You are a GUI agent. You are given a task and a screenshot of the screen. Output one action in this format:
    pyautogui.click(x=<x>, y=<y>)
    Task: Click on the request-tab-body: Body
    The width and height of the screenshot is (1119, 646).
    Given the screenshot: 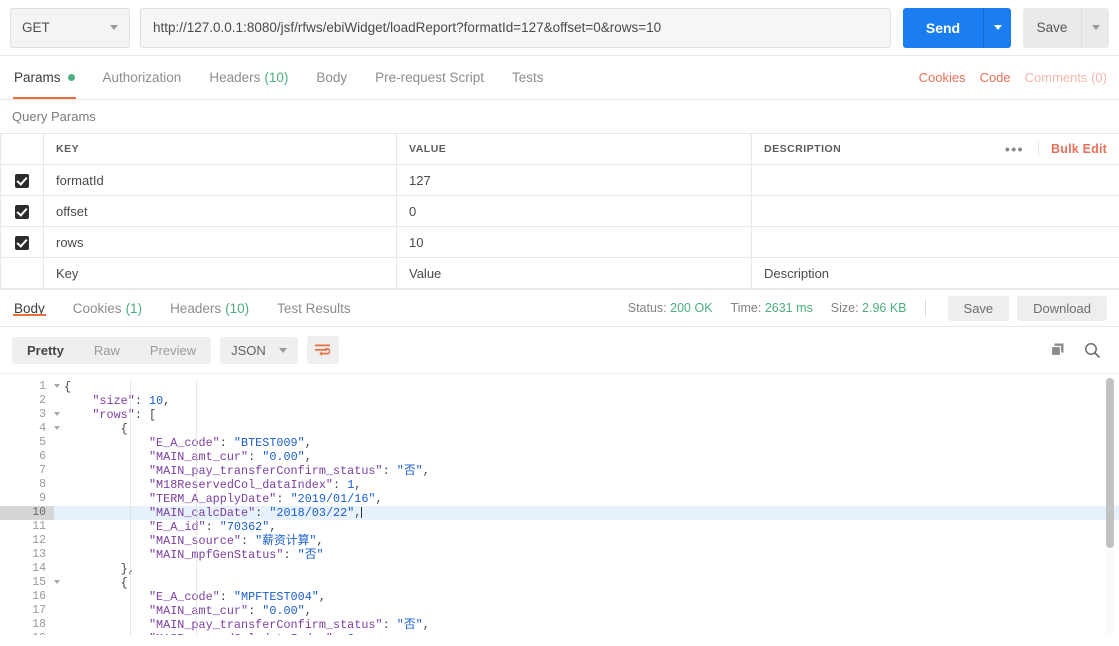 What is the action you would take?
    pyautogui.click(x=331, y=77)
    